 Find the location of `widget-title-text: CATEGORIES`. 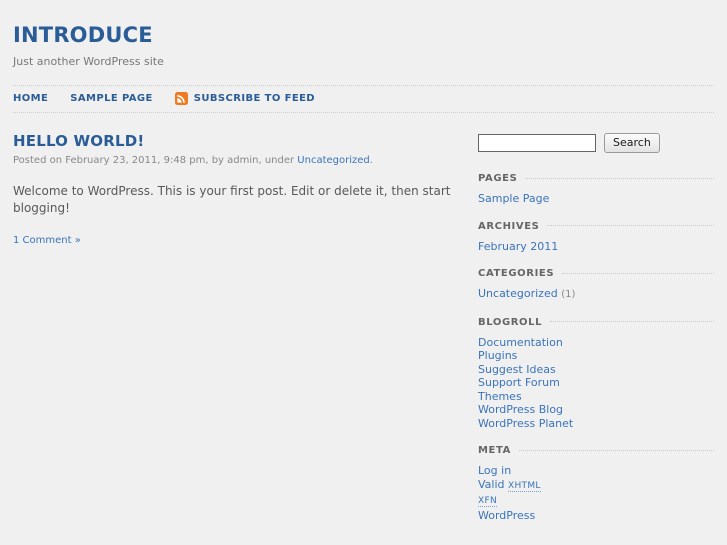

widget-title-text: CATEGORIES is located at coordinates (516, 273).